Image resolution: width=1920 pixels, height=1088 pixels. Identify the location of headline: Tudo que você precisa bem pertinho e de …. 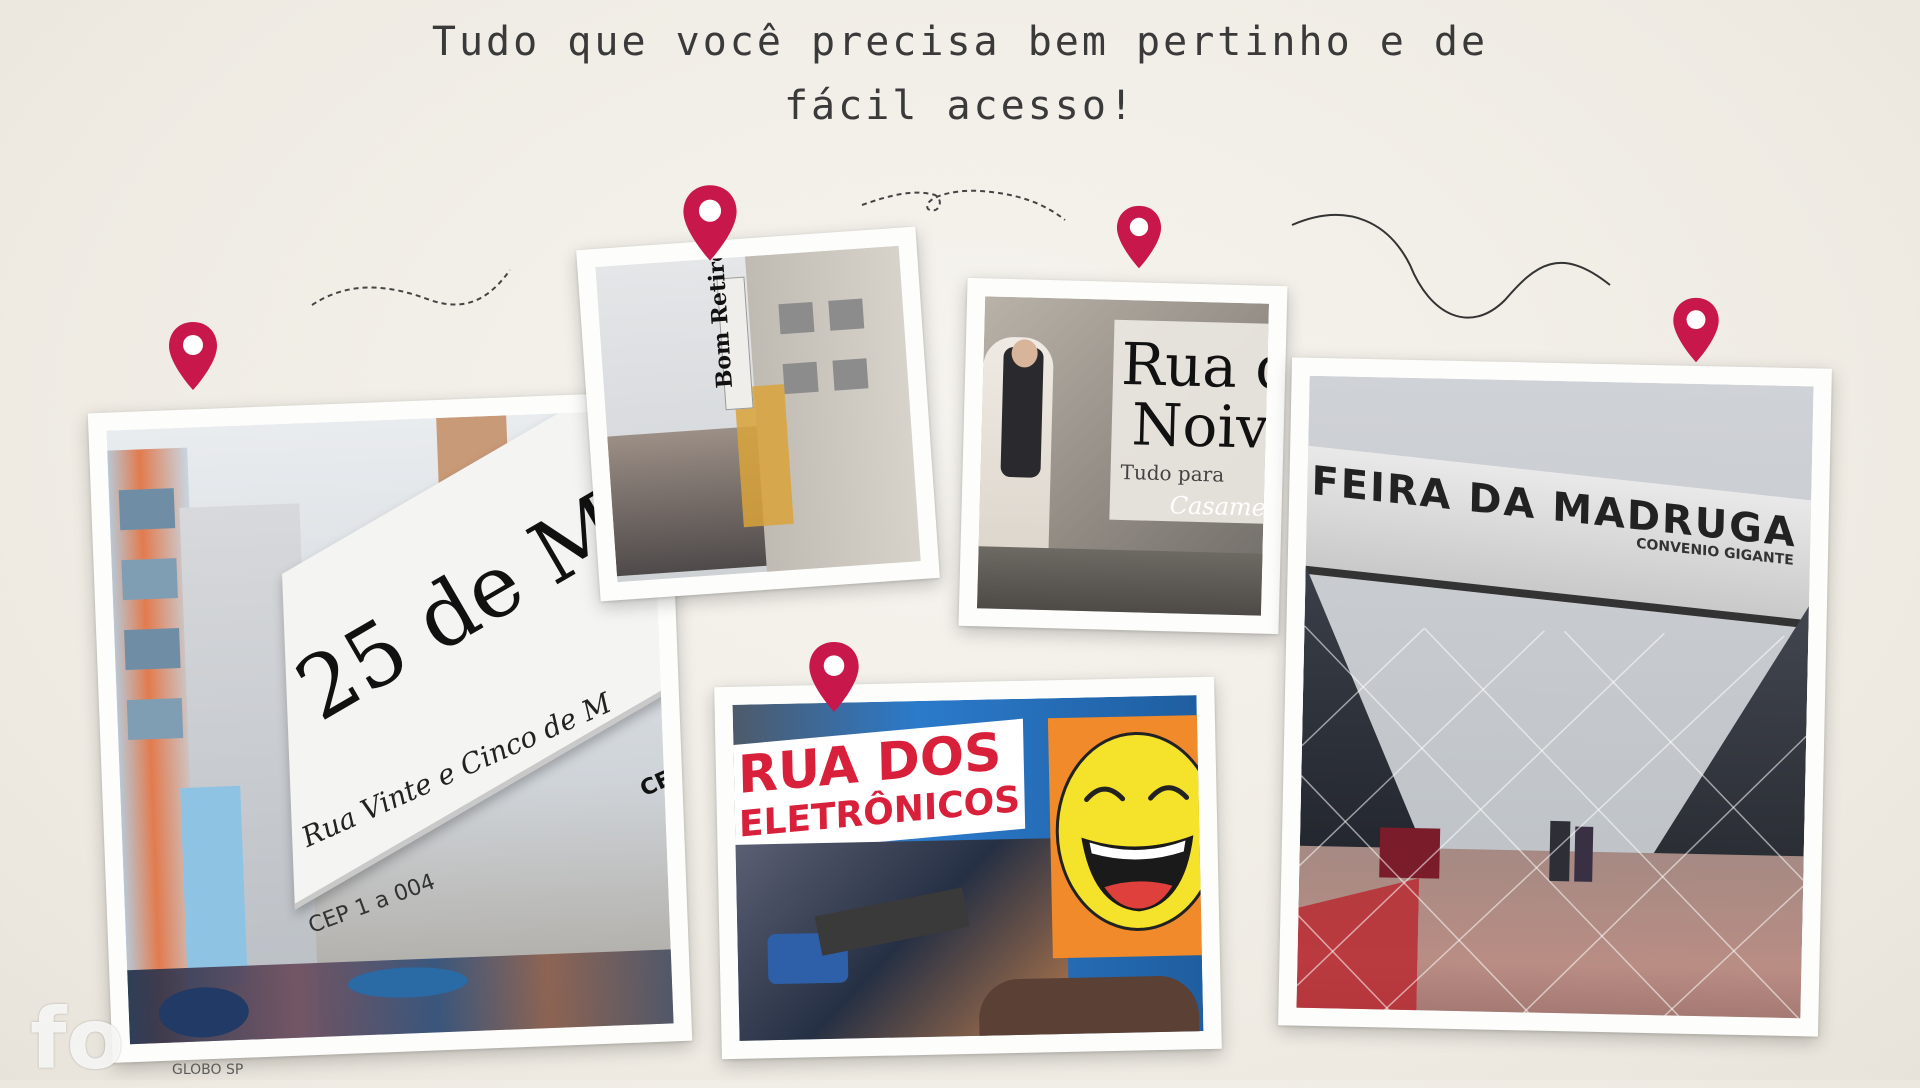
(960, 74).